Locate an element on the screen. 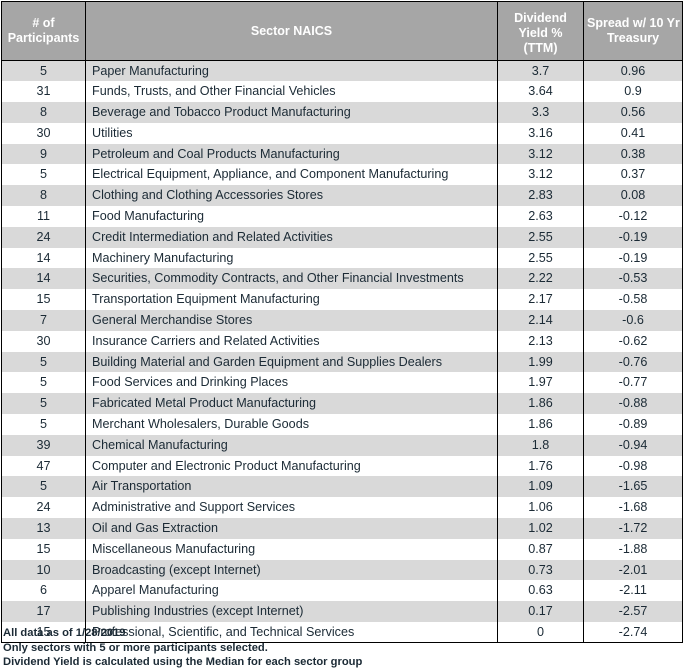  cell-yield: 2.22 is located at coordinates (540, 279).